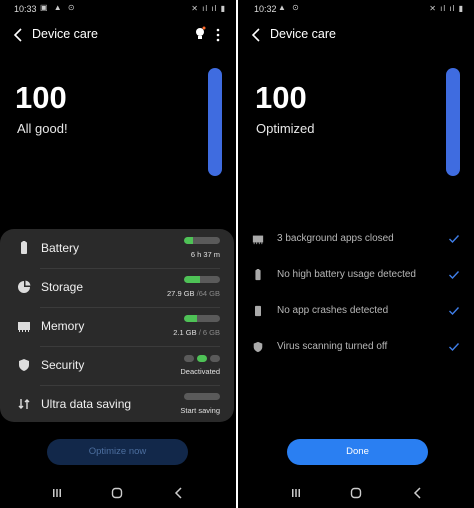 The height and width of the screenshot is (508, 474). I want to click on result-item: Virus scanning turned off, so click(356, 349).